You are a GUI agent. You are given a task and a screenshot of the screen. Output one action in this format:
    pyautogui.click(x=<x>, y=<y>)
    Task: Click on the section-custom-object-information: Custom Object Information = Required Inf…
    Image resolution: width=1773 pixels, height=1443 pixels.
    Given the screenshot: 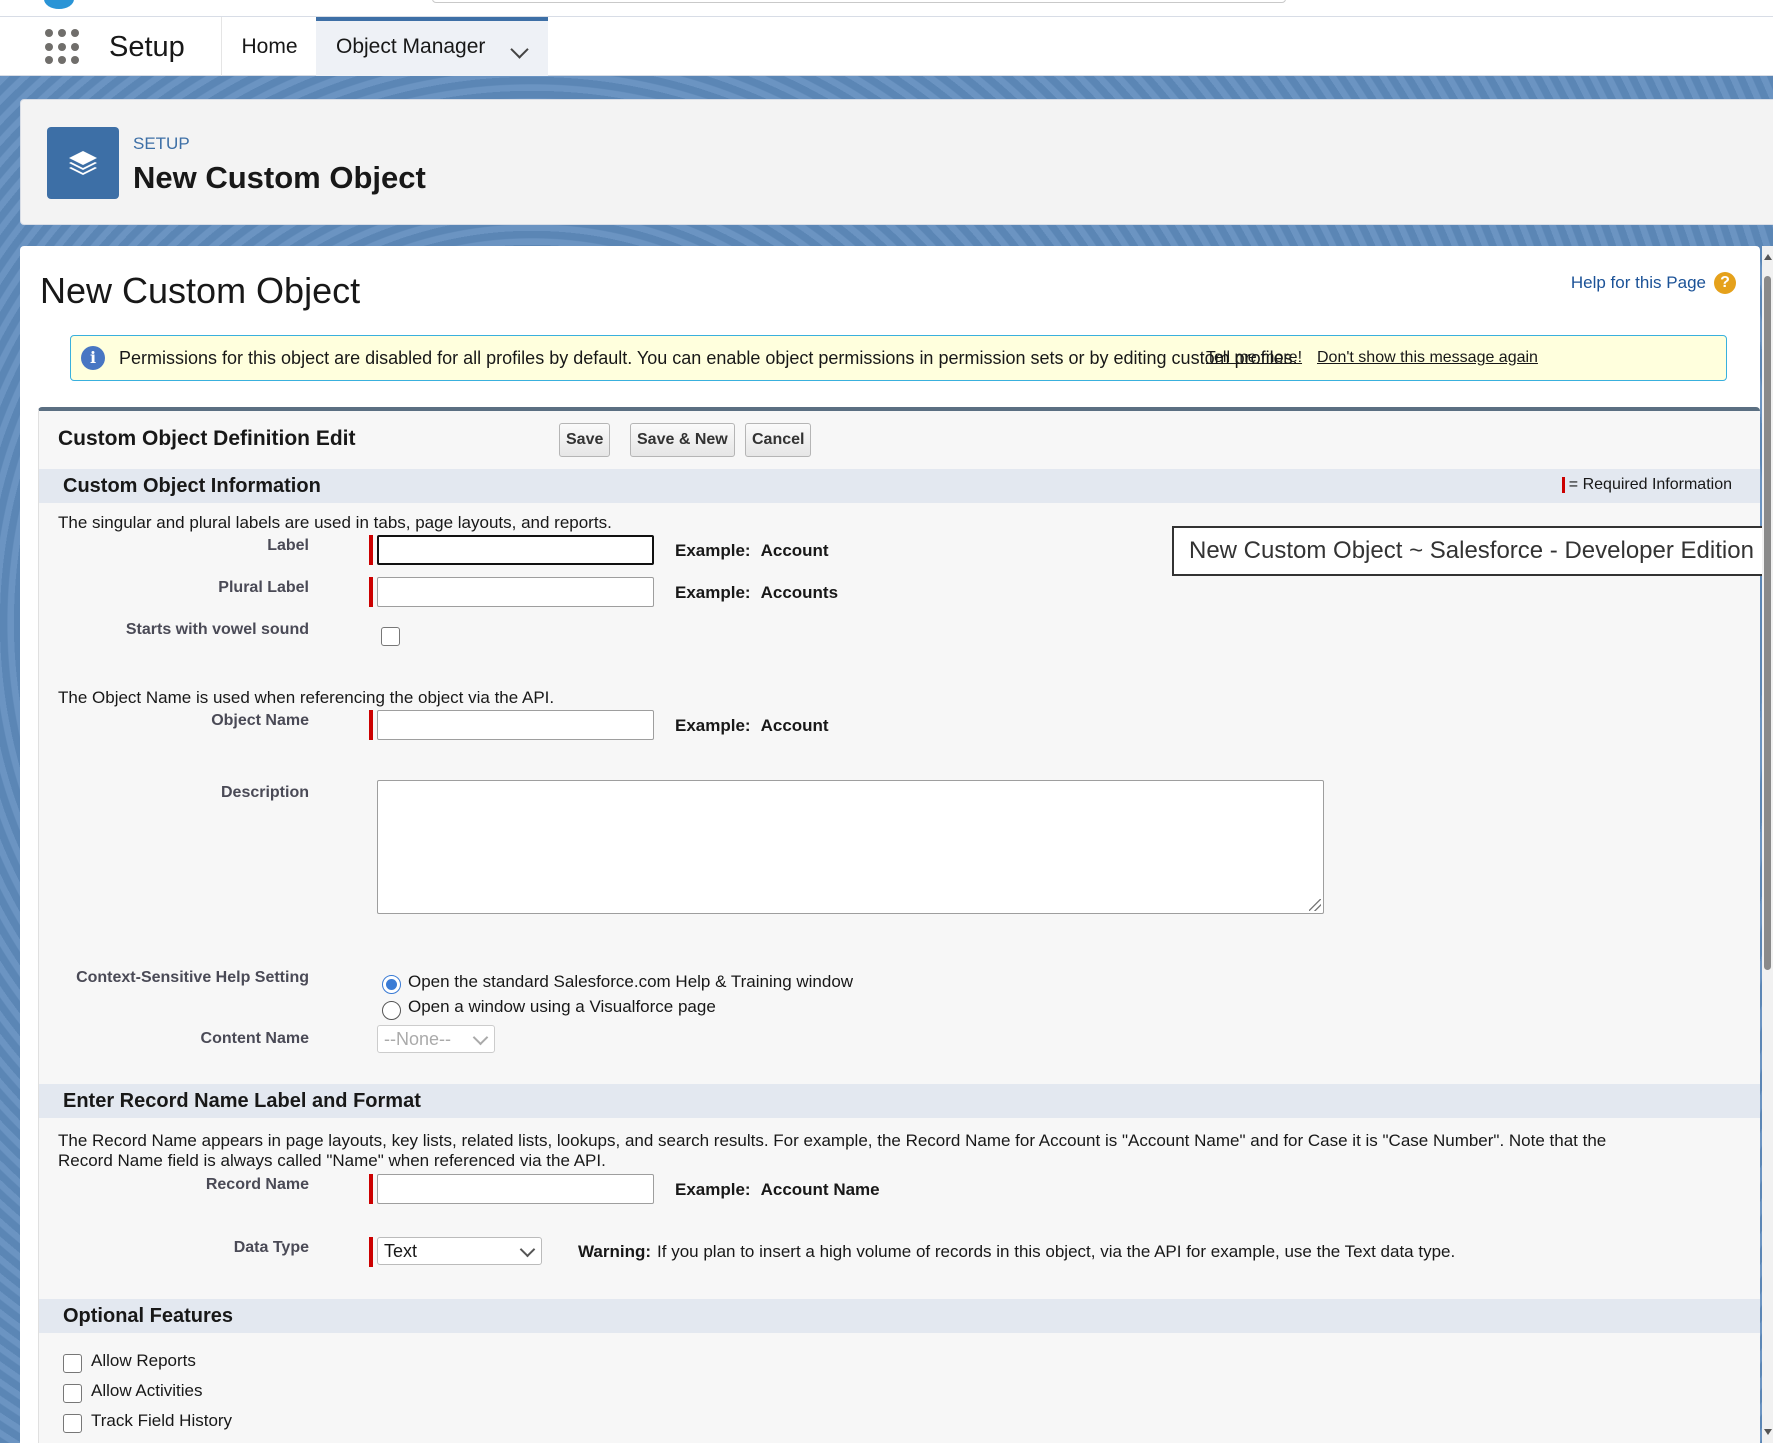 What is the action you would take?
    pyautogui.click(x=899, y=486)
    